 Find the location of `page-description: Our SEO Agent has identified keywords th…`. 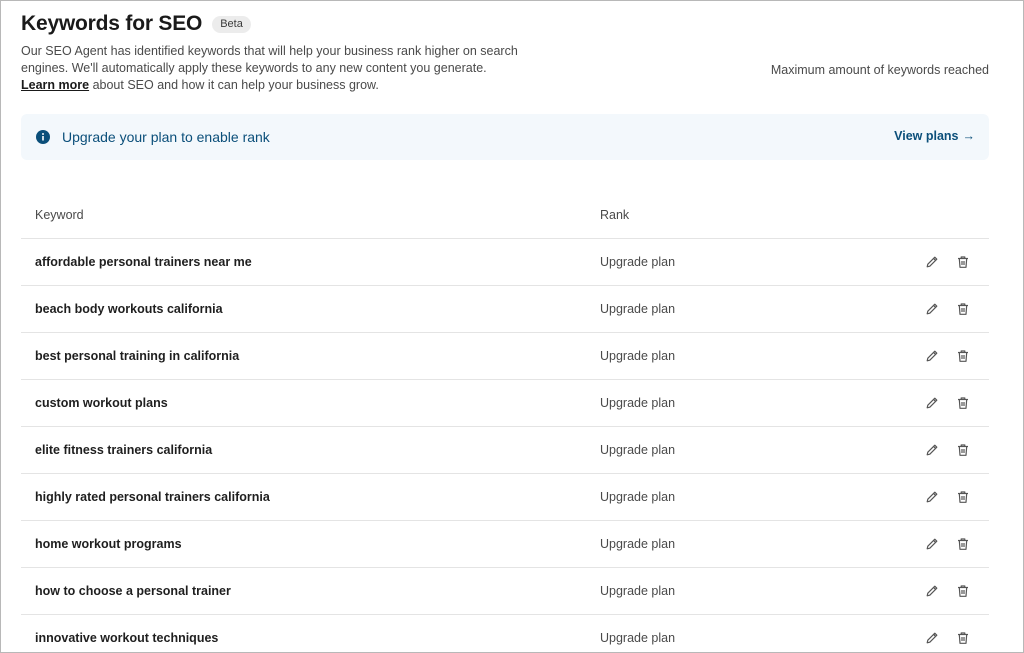

page-description: Our SEO Agent has identified keywords th… is located at coordinates (281, 68).